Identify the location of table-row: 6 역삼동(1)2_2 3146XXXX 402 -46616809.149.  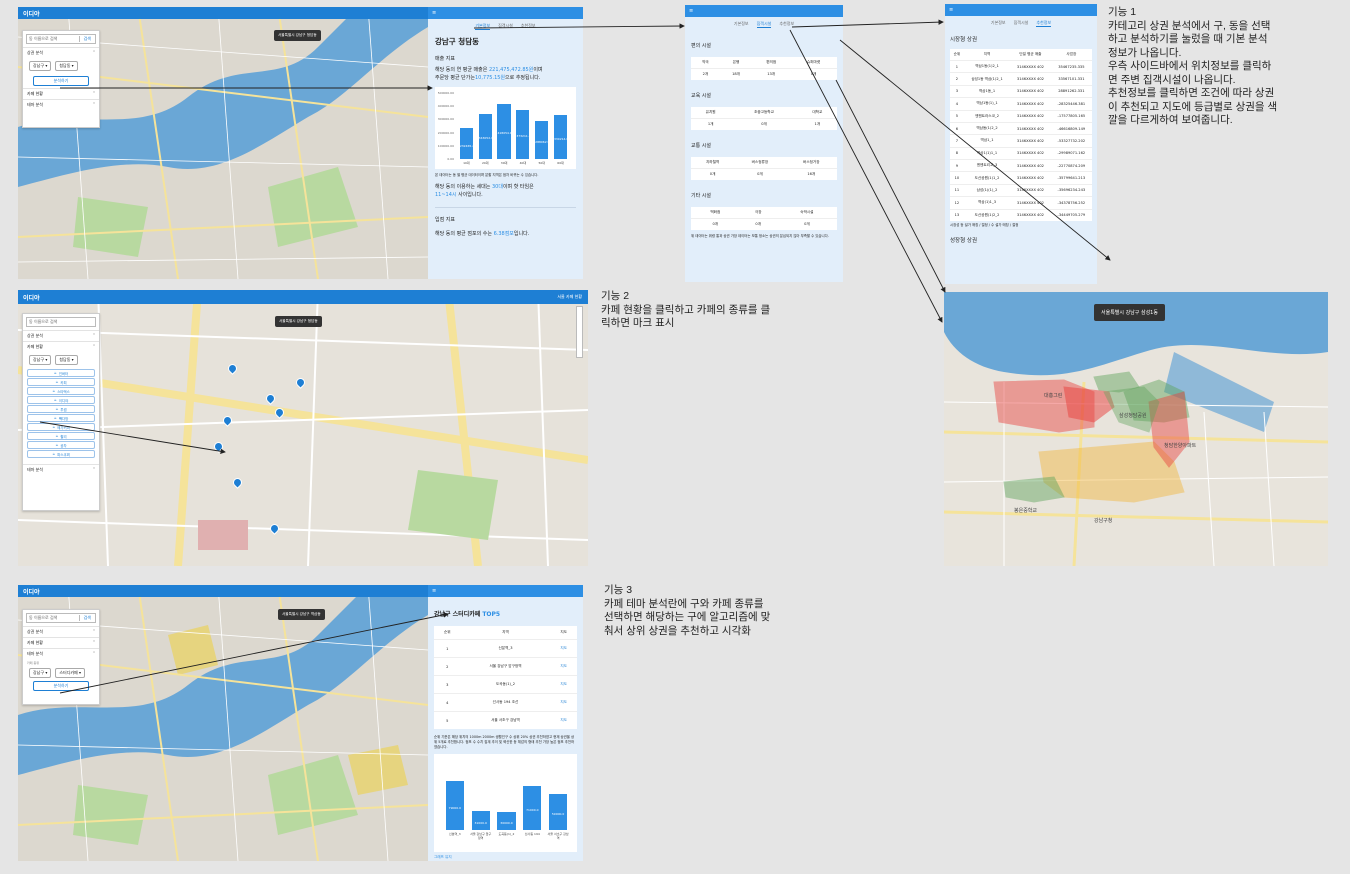
(1021, 128).